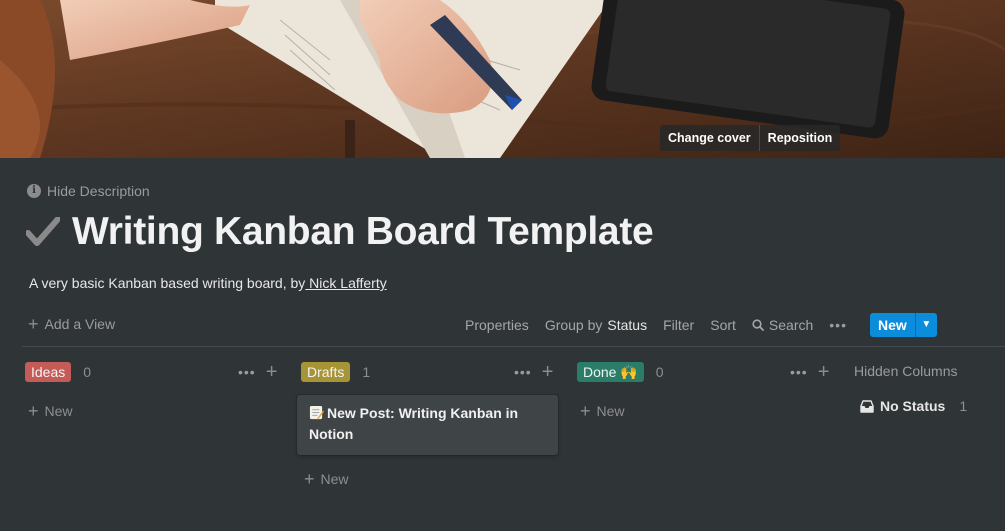 Image resolution: width=1005 pixels, height=531 pixels. I want to click on column-actions-drafts: ••• +, so click(533, 372).